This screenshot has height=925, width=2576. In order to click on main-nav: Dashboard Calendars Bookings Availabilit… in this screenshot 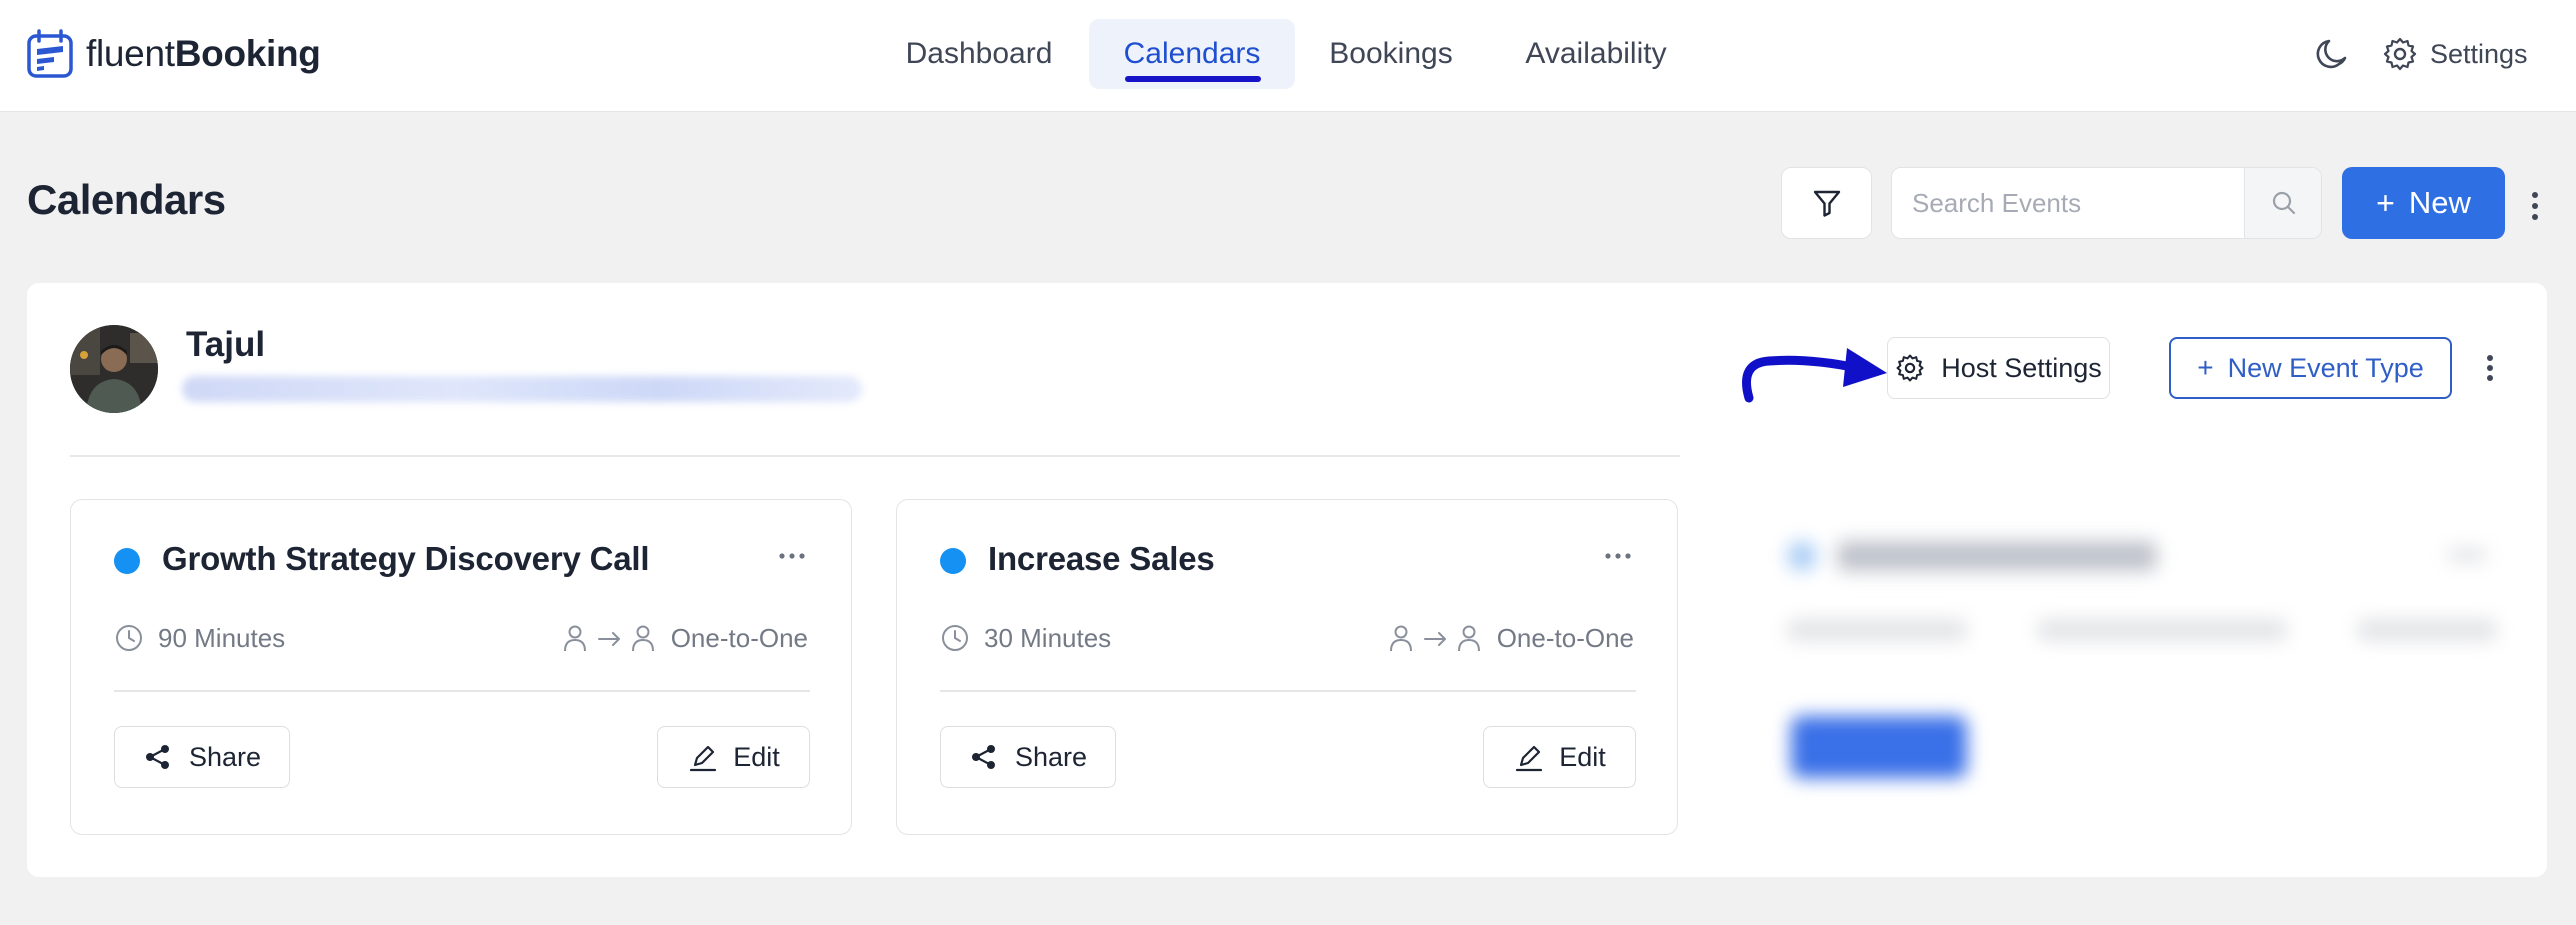, I will do `click(1288, 56)`.